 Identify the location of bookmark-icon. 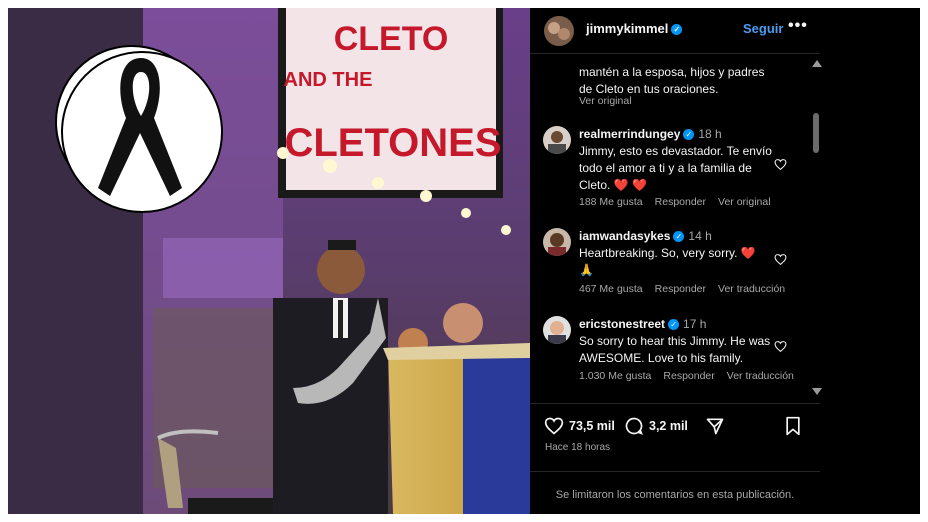
(793, 426).